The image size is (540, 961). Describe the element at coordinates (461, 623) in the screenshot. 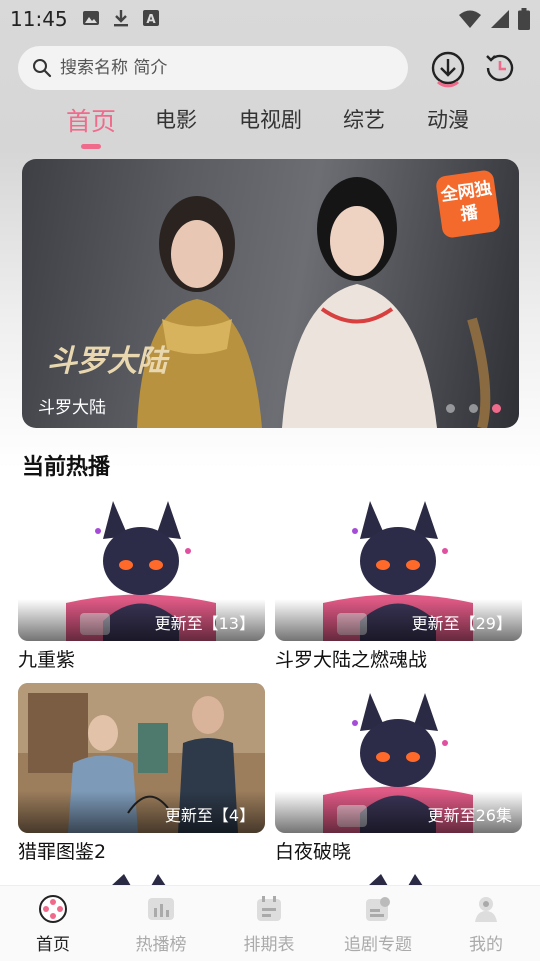

I see `update-label: 更新至【29】` at that location.